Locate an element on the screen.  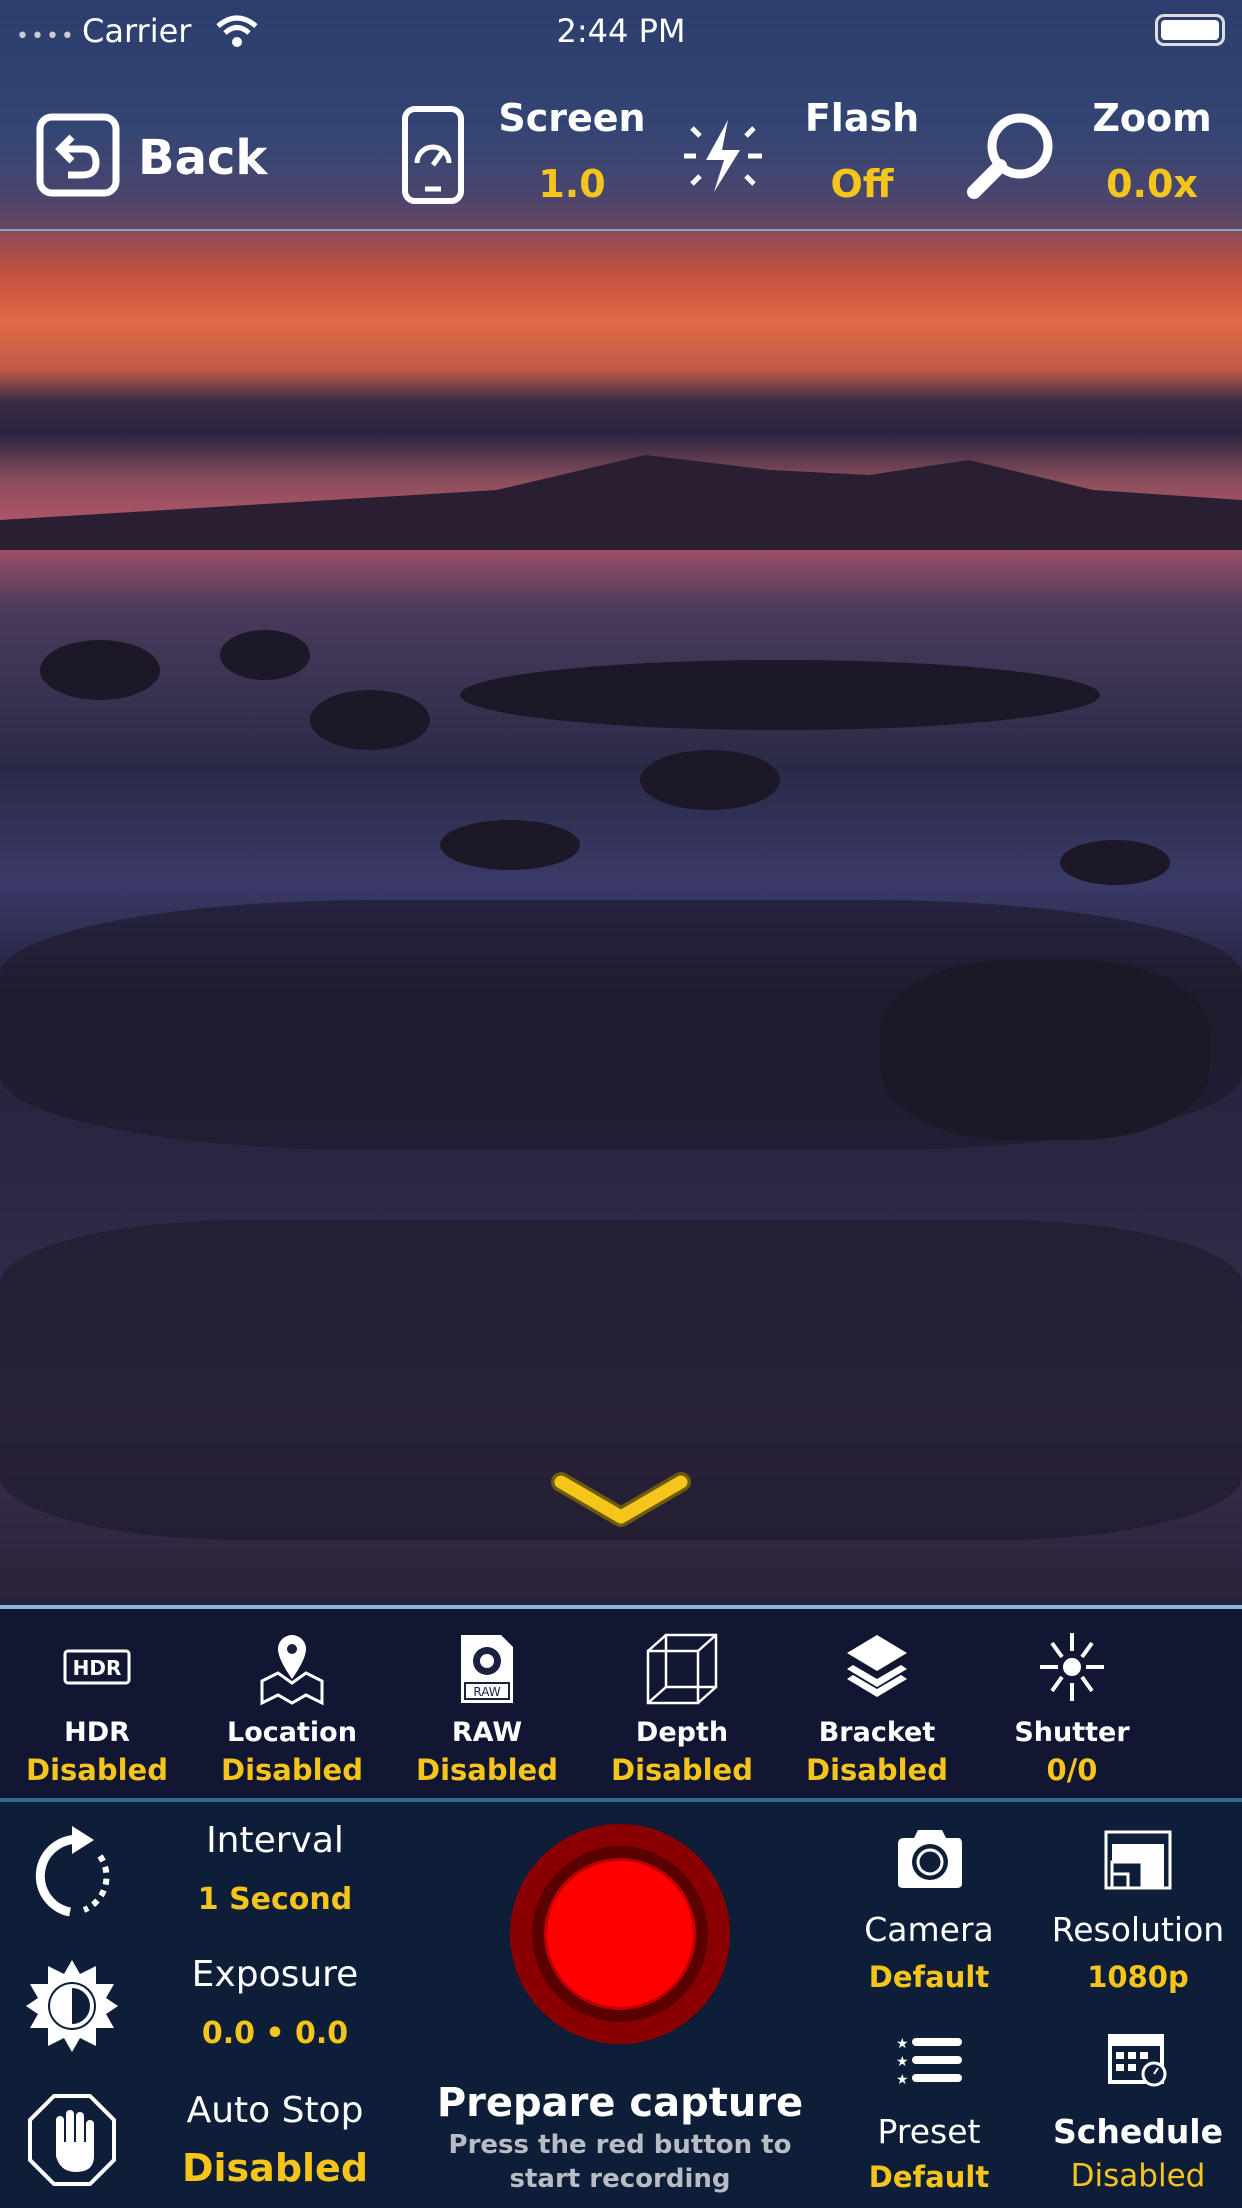
clock: 2:44 PM is located at coordinates (621, 31).